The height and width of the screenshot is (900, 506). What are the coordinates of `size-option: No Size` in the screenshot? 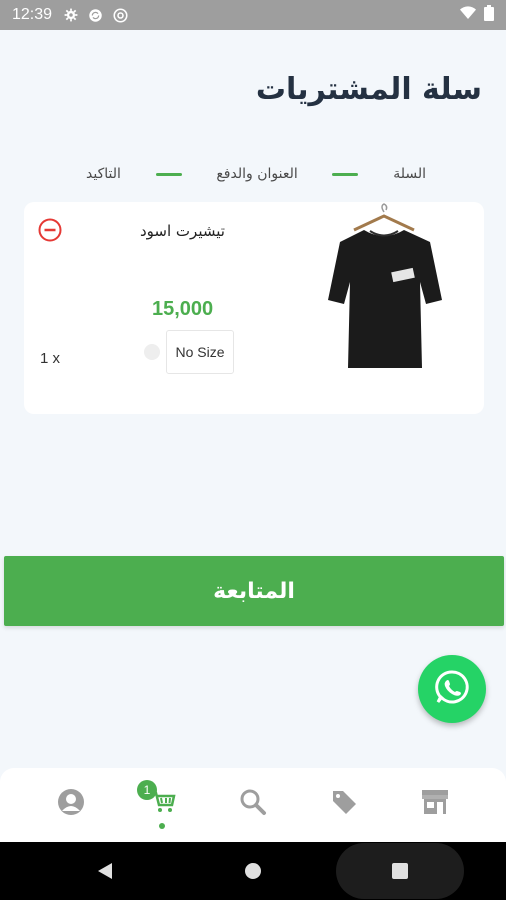 It's located at (200, 352).